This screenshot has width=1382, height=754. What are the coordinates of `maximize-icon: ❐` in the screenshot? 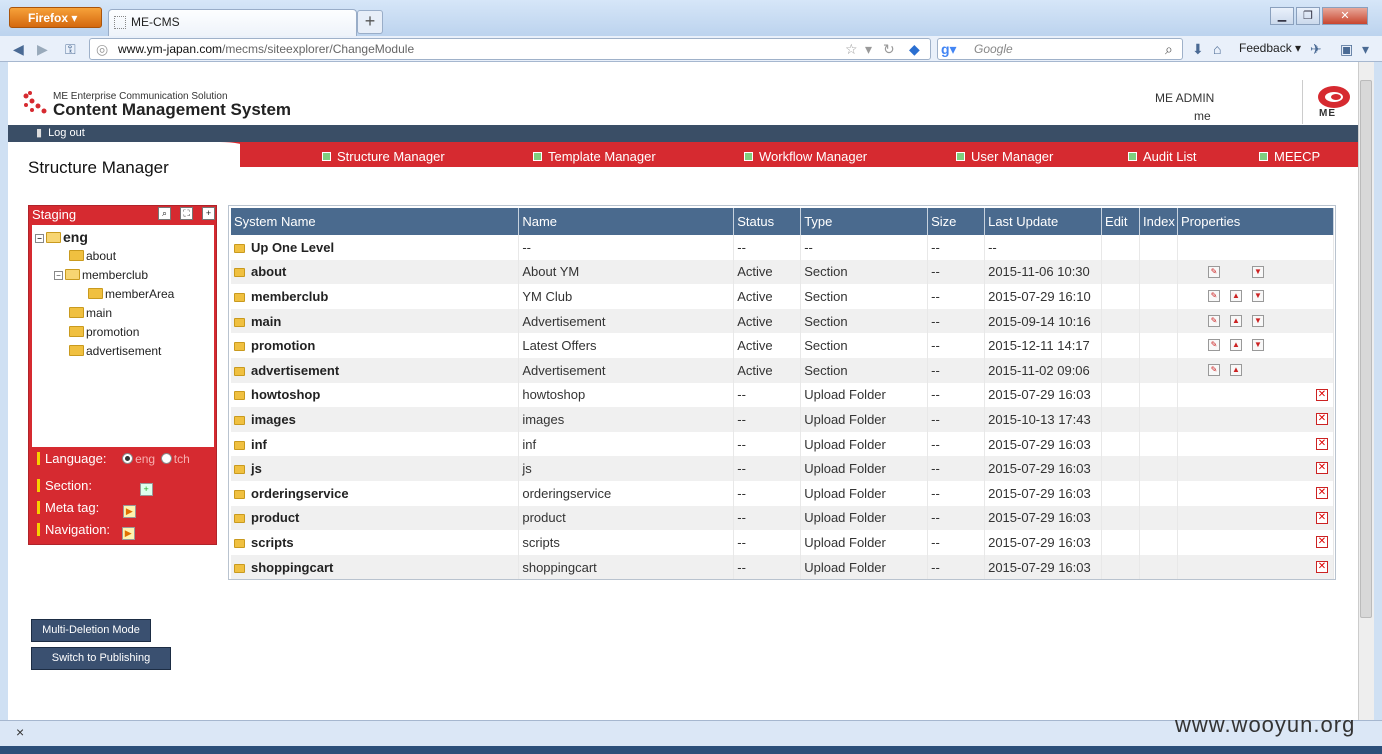 It's located at (1308, 16).